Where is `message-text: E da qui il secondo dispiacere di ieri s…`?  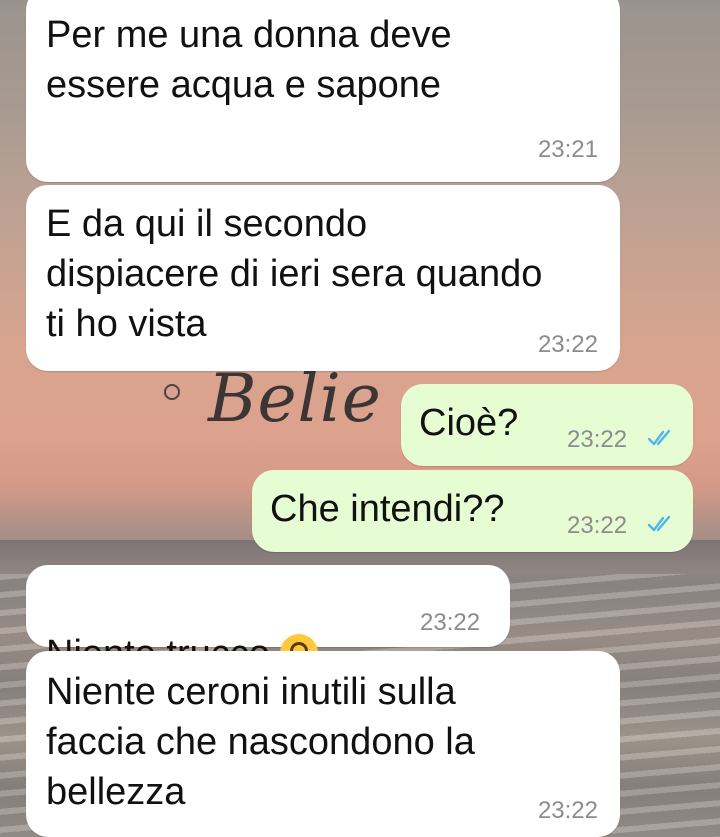 message-text: E da qui il secondo dispiacere di ieri s… is located at coordinates (294, 274).